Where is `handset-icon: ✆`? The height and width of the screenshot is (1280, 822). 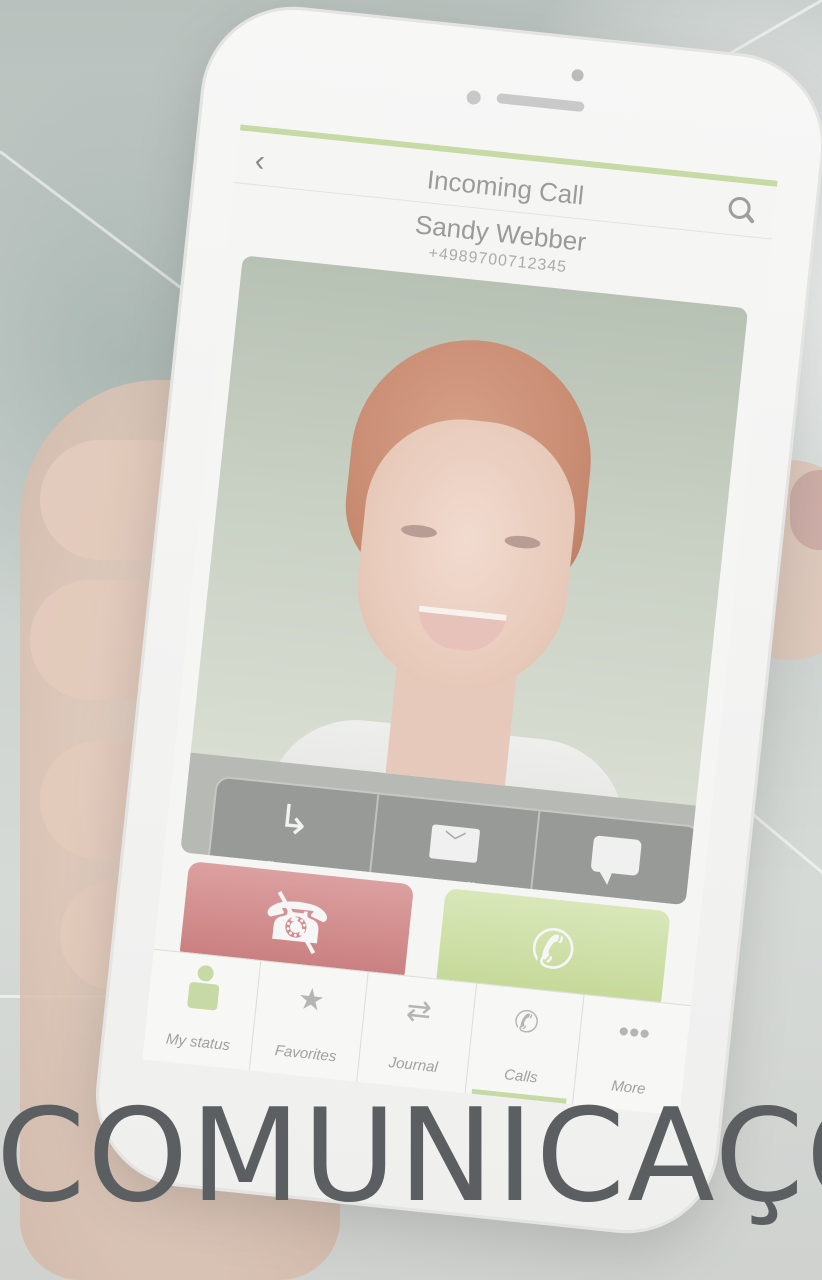
handset-icon: ✆ is located at coordinates (526, 1022).